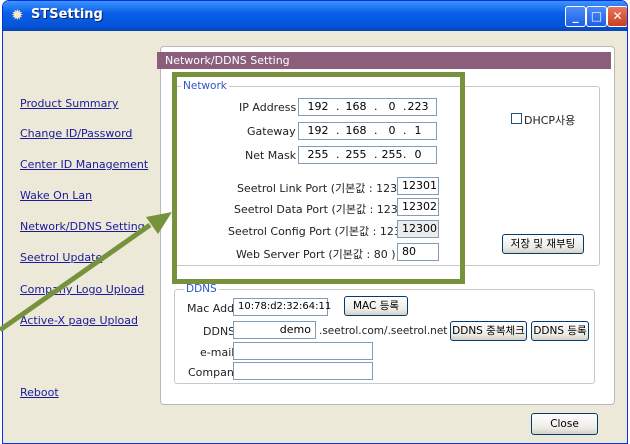  I want to click on nav-wake-on-lan: Wake On Lan, so click(56, 195).